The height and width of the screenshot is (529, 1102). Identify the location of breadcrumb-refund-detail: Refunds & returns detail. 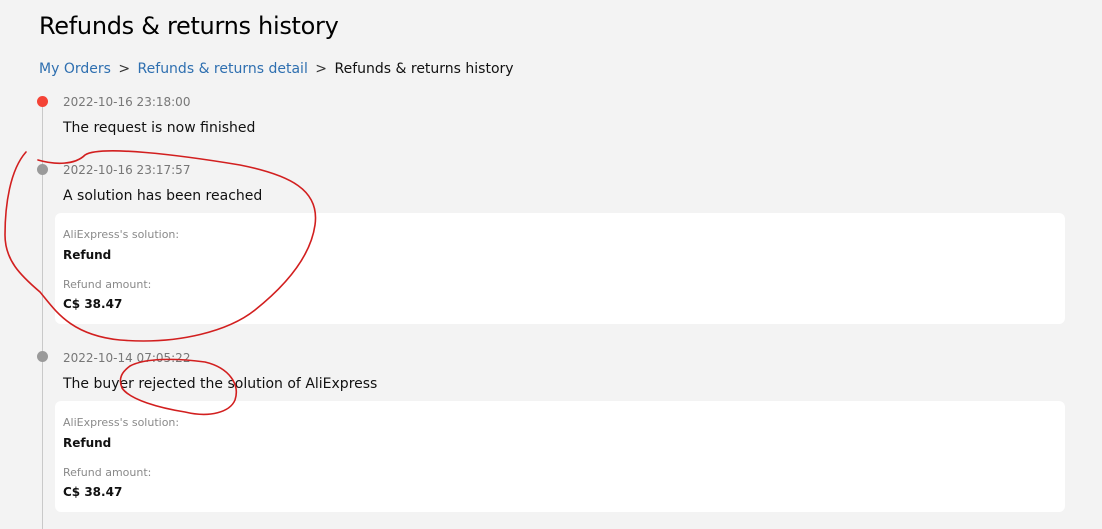
(223, 69).